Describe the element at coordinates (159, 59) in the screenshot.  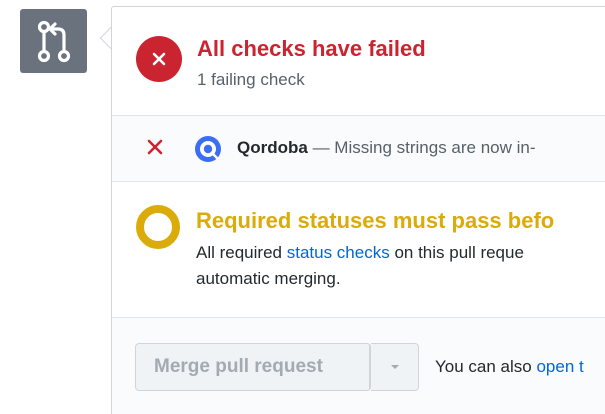
I see `failure-status-icon` at that location.